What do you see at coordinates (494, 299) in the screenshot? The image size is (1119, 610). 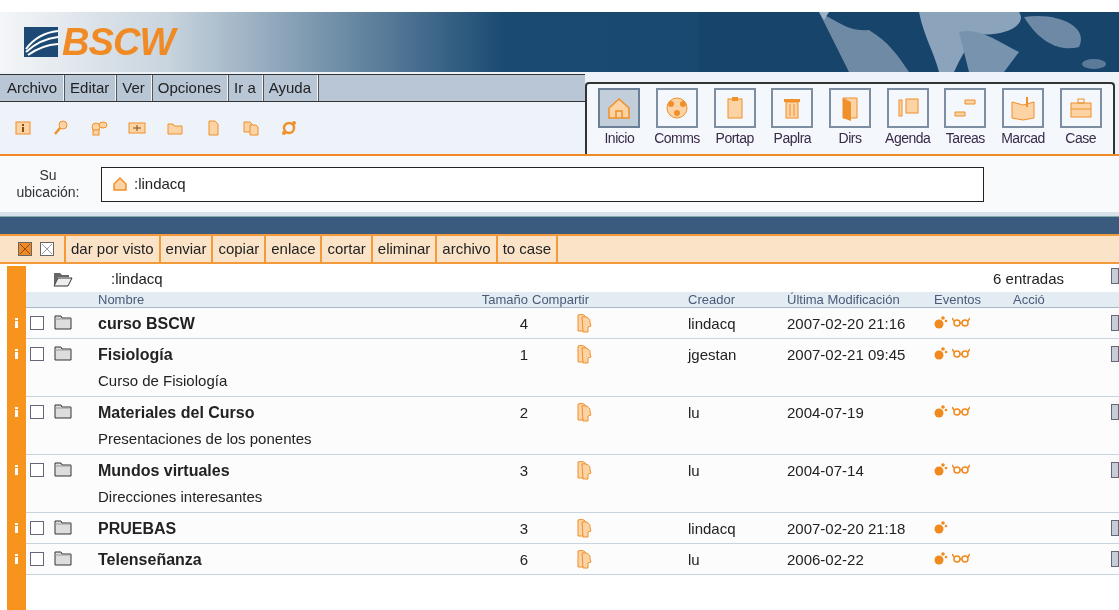 I see `column-header: Tamaño` at bounding box center [494, 299].